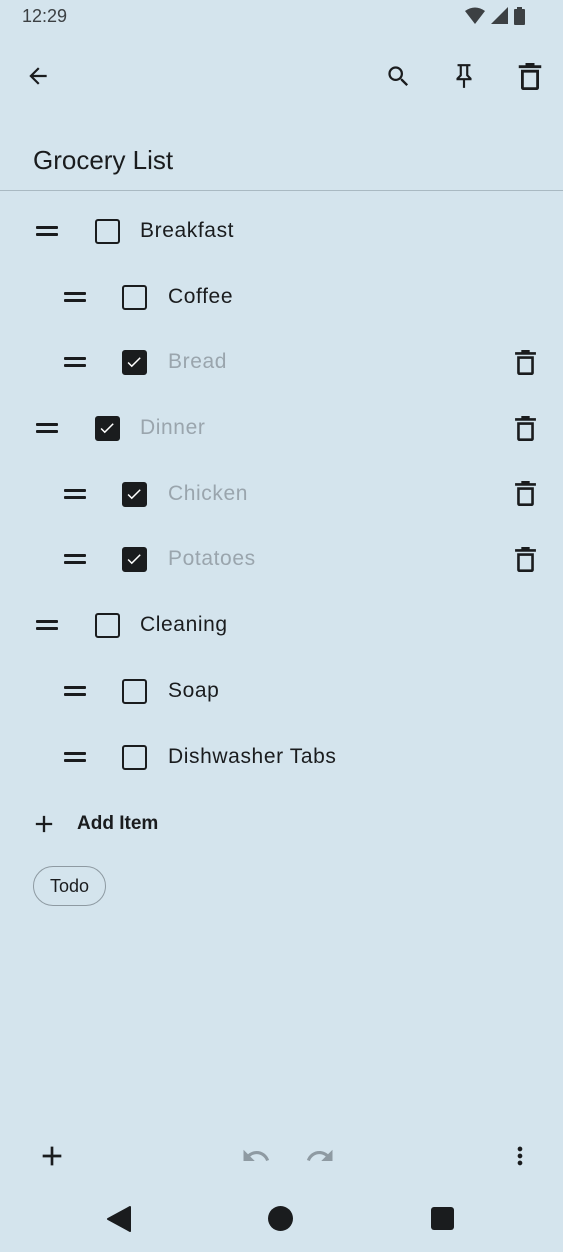 The width and height of the screenshot is (563, 1252). What do you see at coordinates (208, 494) in the screenshot?
I see `item-label: Chicken` at bounding box center [208, 494].